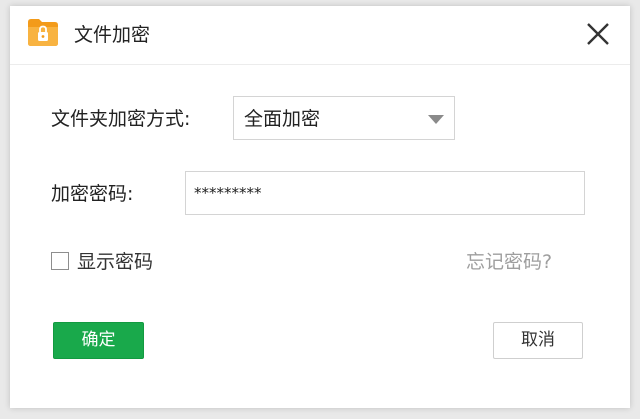  I want to click on dialog-title: 文件加密, so click(112, 35).